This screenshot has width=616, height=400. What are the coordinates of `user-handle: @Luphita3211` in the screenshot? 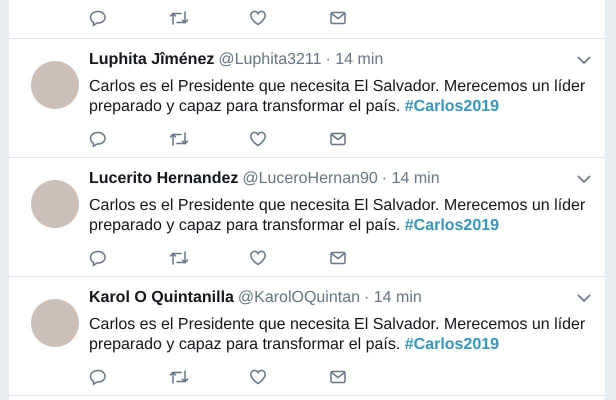 It's located at (270, 60).